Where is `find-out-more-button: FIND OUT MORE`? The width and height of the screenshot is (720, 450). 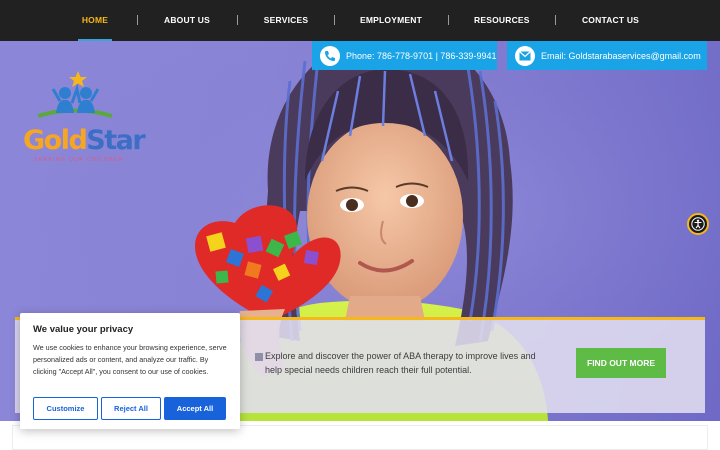
find-out-more-button: FIND OUT MORE is located at coordinates (621, 363).